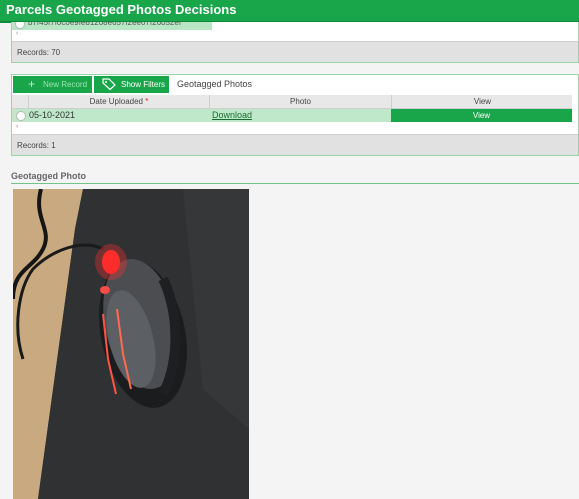 This screenshot has height=499, width=579. I want to click on records-count: Records: 1, so click(36, 145).